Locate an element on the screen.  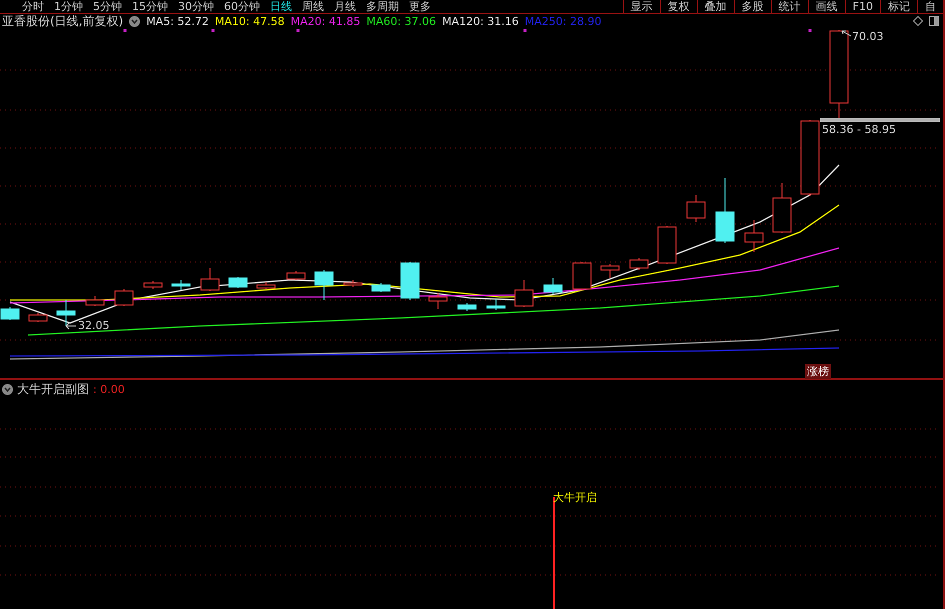
price-range-label: 58.36 - 58.95 is located at coordinates (859, 129).